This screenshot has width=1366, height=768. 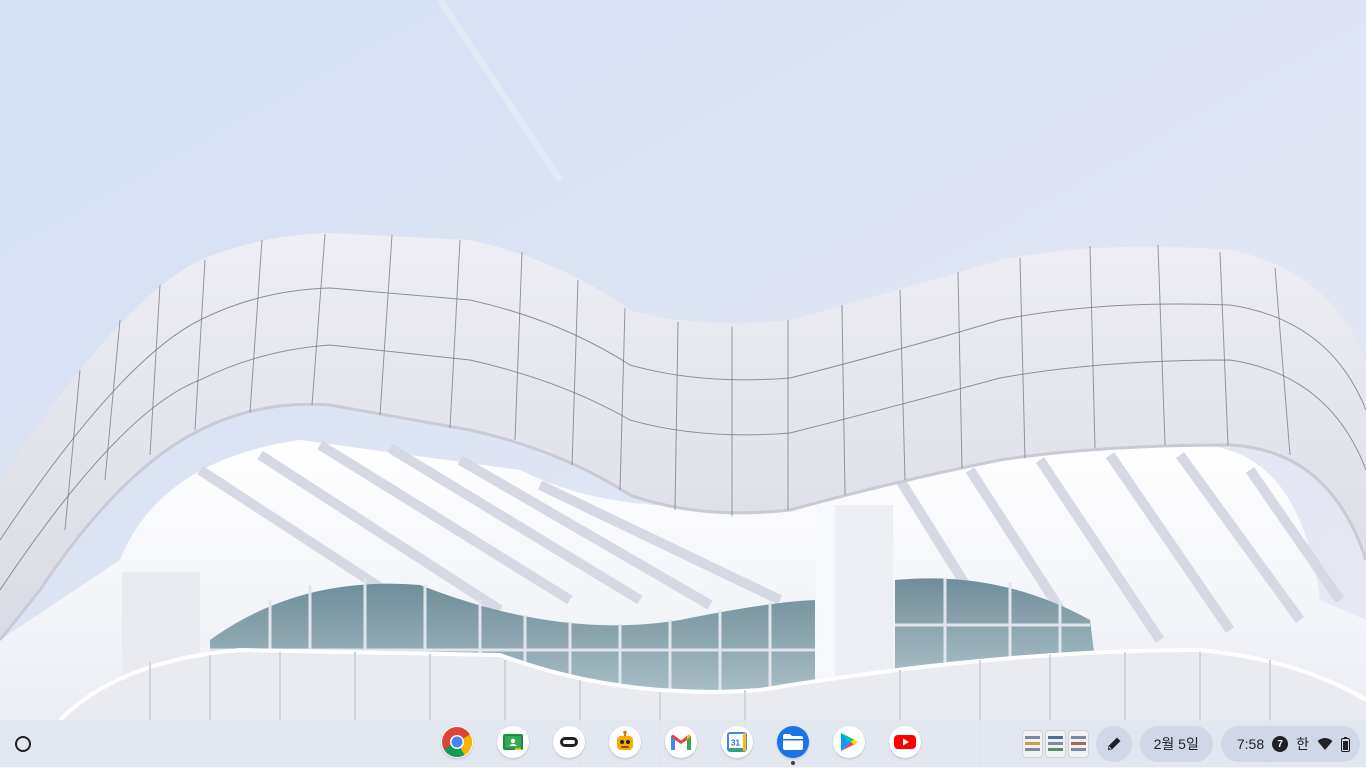 What do you see at coordinates (1325, 744) in the screenshot?
I see `wifi-icon` at bounding box center [1325, 744].